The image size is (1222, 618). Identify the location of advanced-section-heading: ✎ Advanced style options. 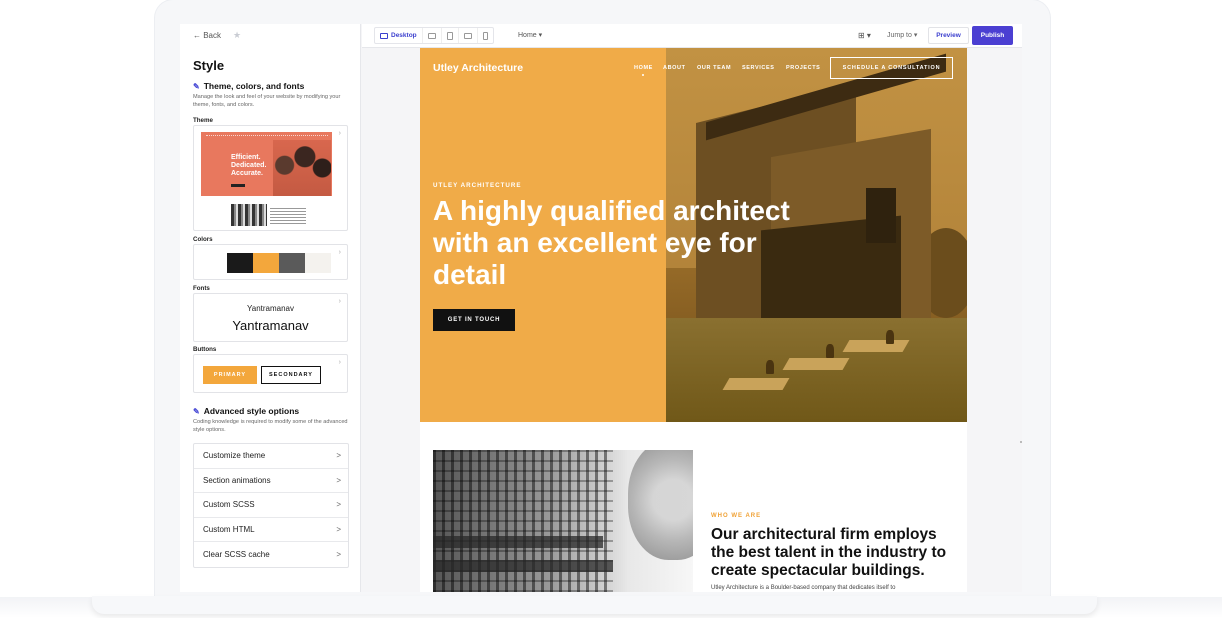
(246, 411).